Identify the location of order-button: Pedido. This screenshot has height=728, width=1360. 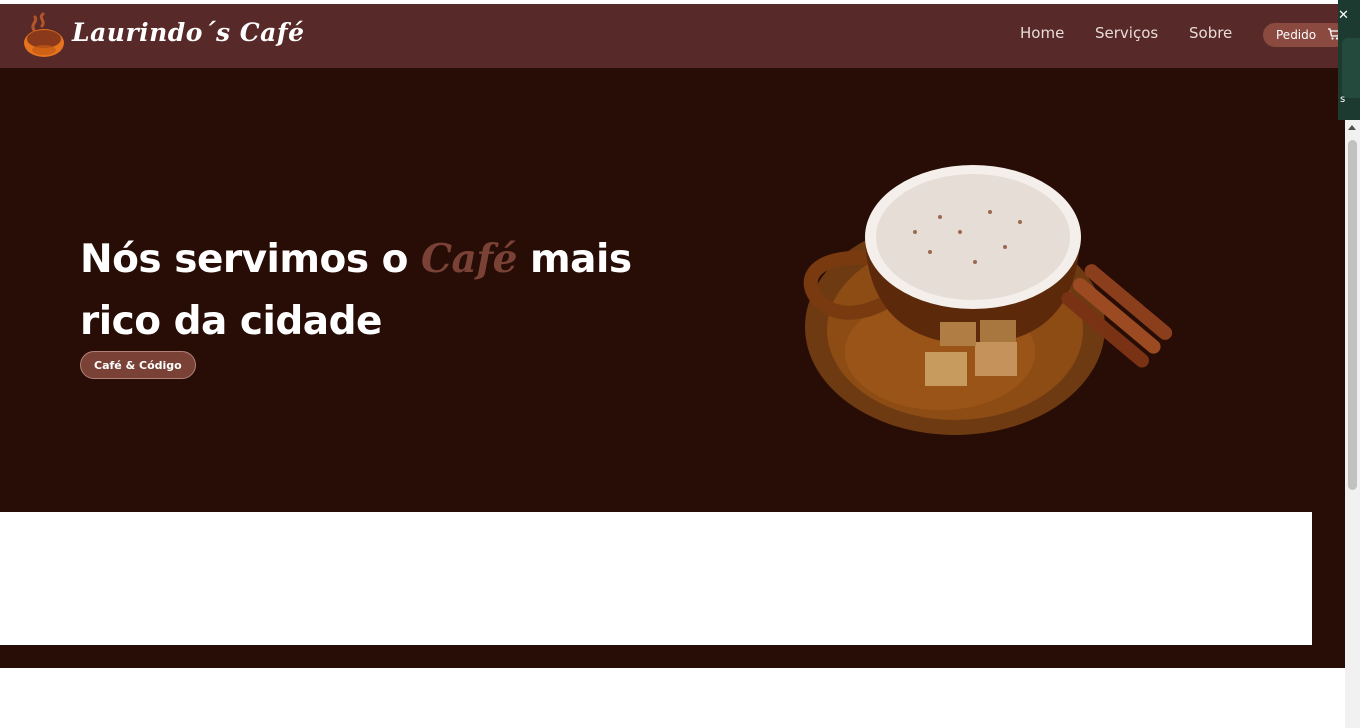
(1305, 35).